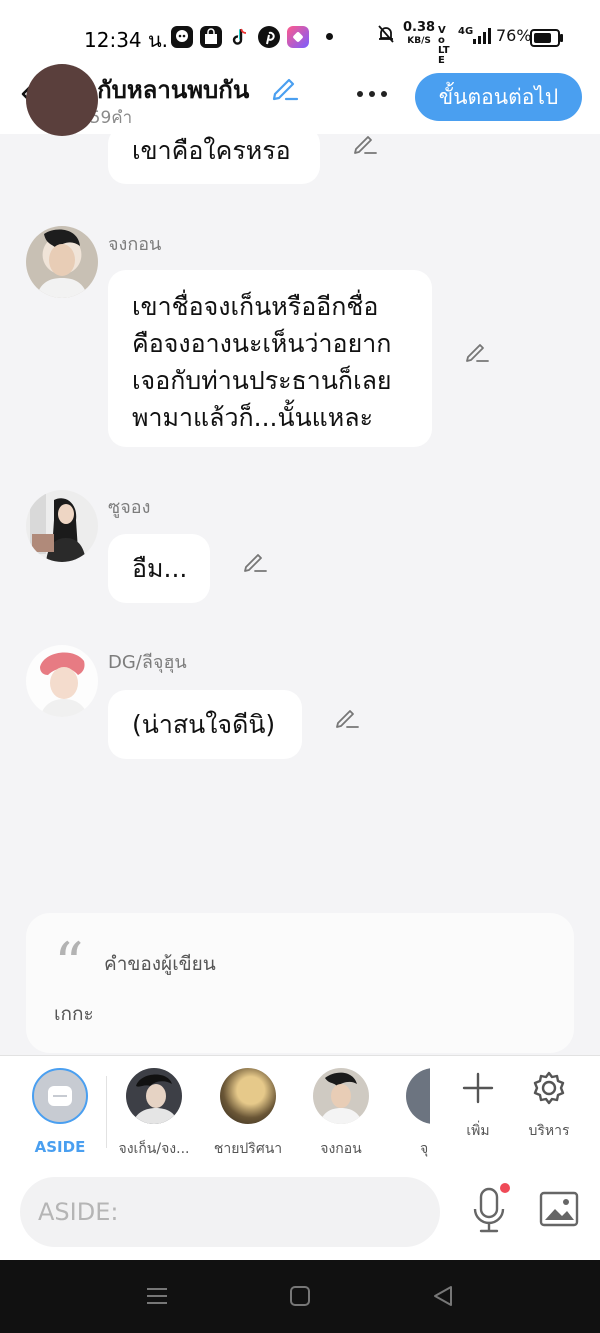 Image resolution: width=600 pixels, height=1333 pixels. What do you see at coordinates (147, 662) in the screenshot?
I see `sender-name: DG/ลีจุฮุน` at bounding box center [147, 662].